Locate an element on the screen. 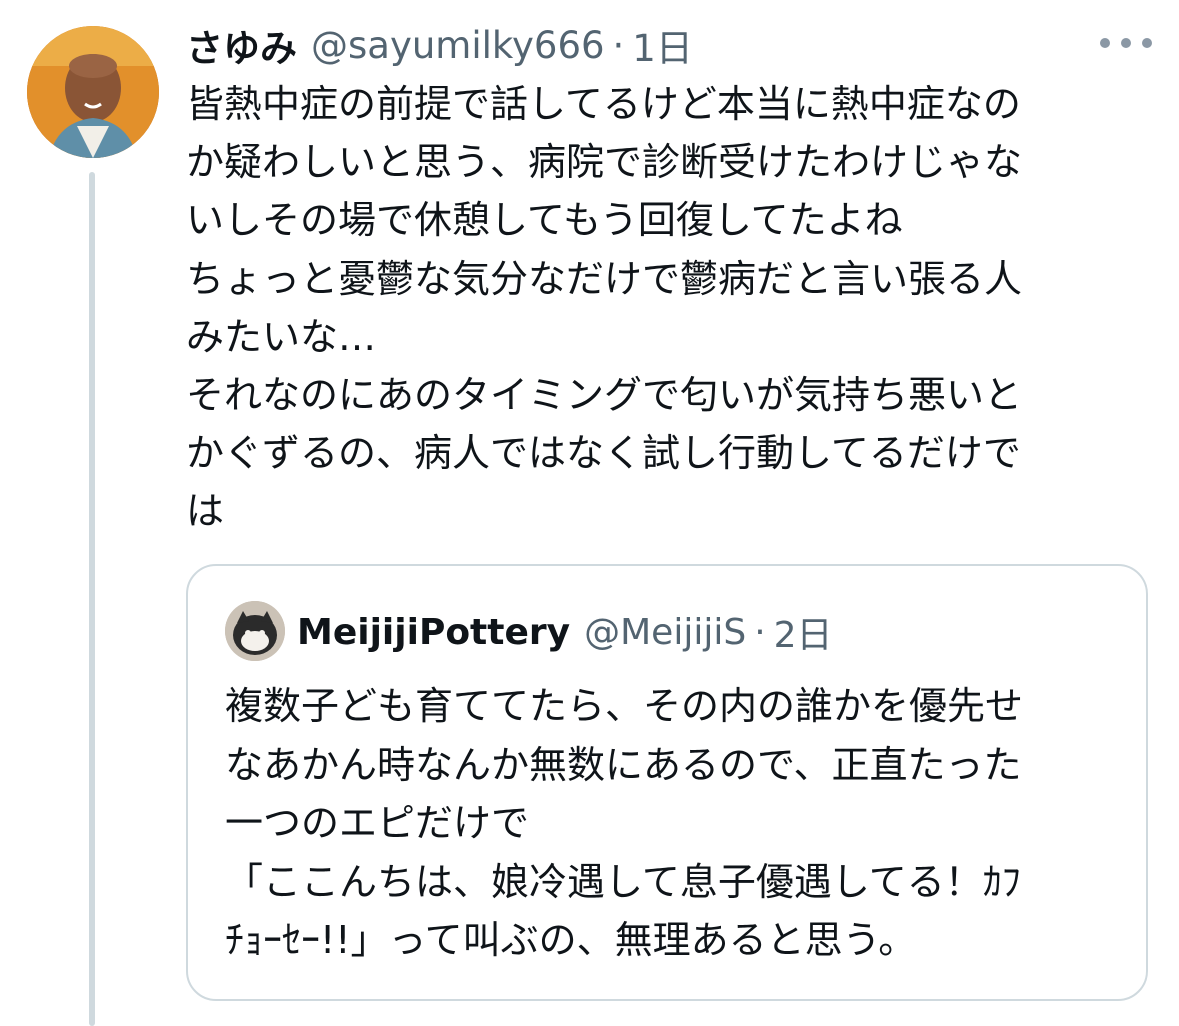 This screenshot has width=1179, height=1026. author-avatar is located at coordinates (93, 92).